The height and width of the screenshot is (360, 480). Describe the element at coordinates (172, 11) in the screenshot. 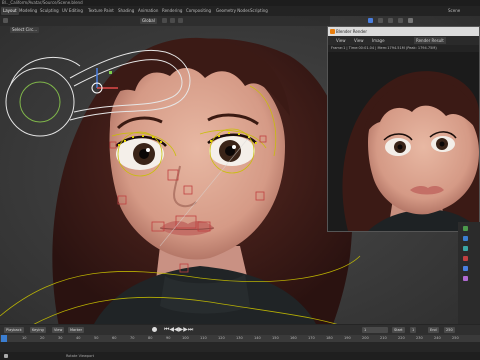

I see `tab-rendering: Rendering` at that location.